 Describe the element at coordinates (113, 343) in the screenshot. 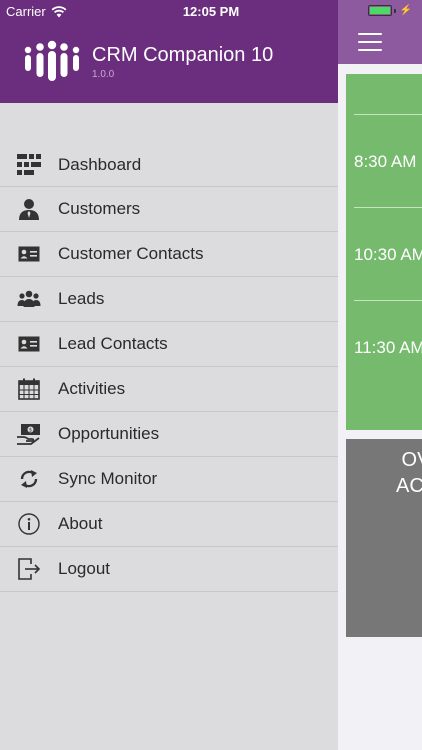

I see `menu-item-label: Lead Contacts` at that location.